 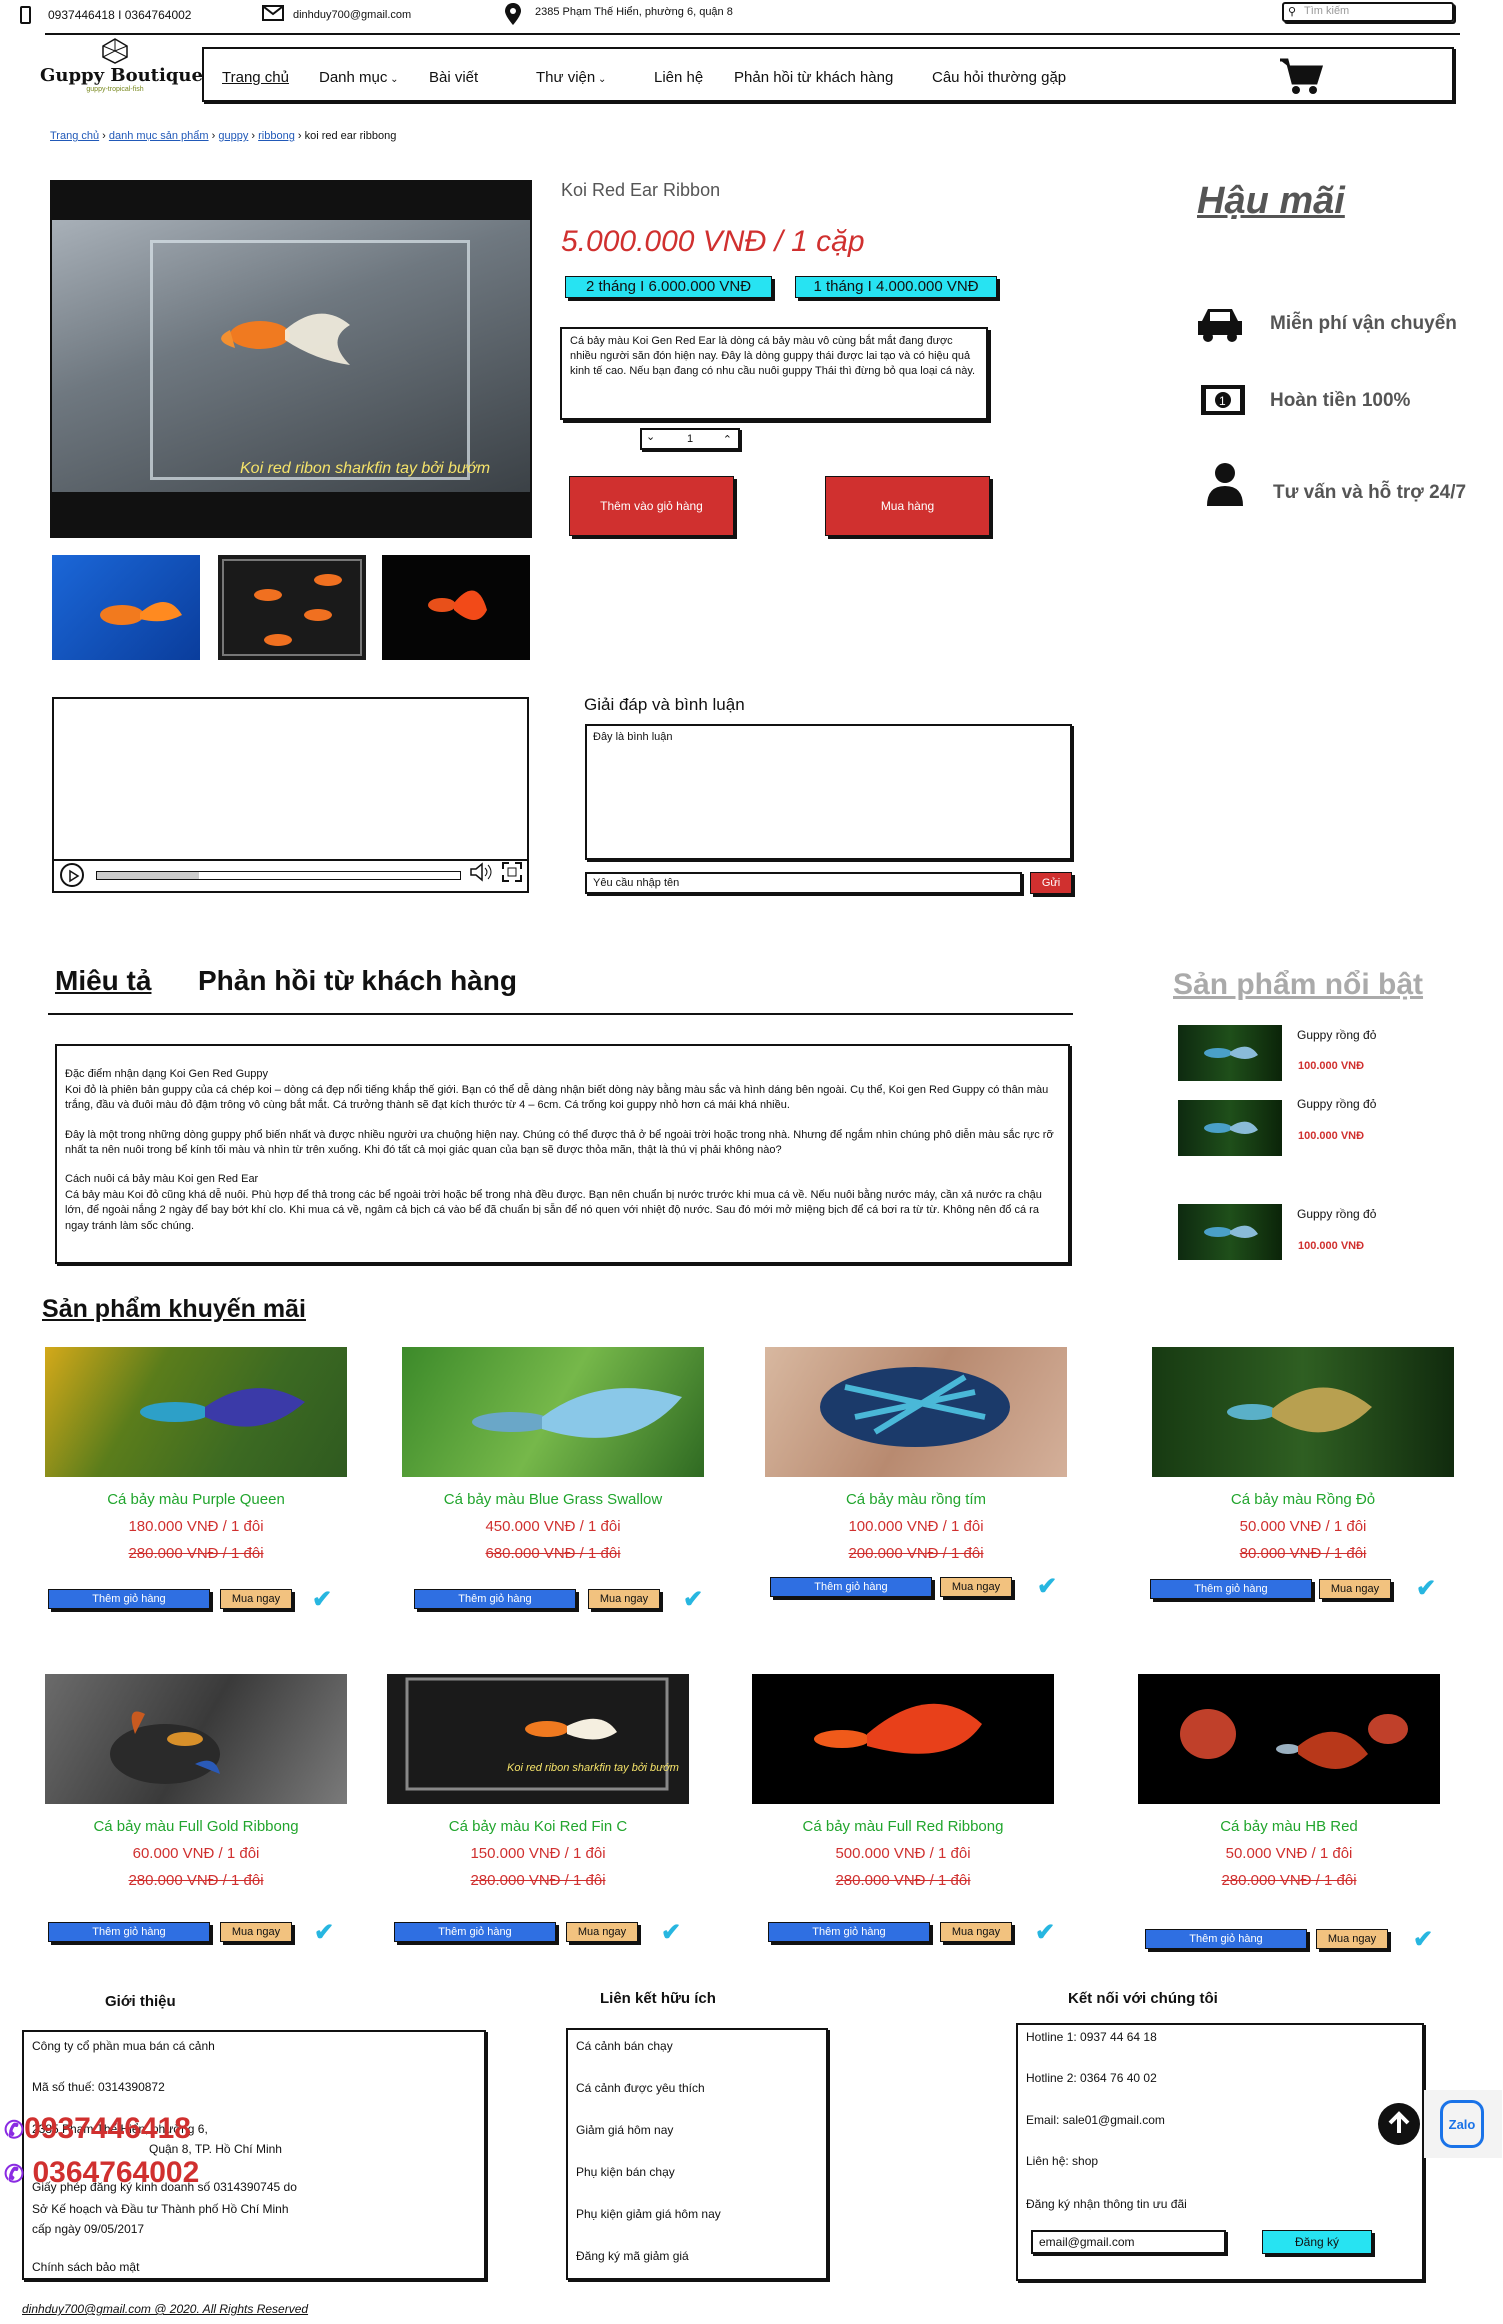 I want to click on buy-now-button-2: Mua ngay, so click(x=624, y=1599).